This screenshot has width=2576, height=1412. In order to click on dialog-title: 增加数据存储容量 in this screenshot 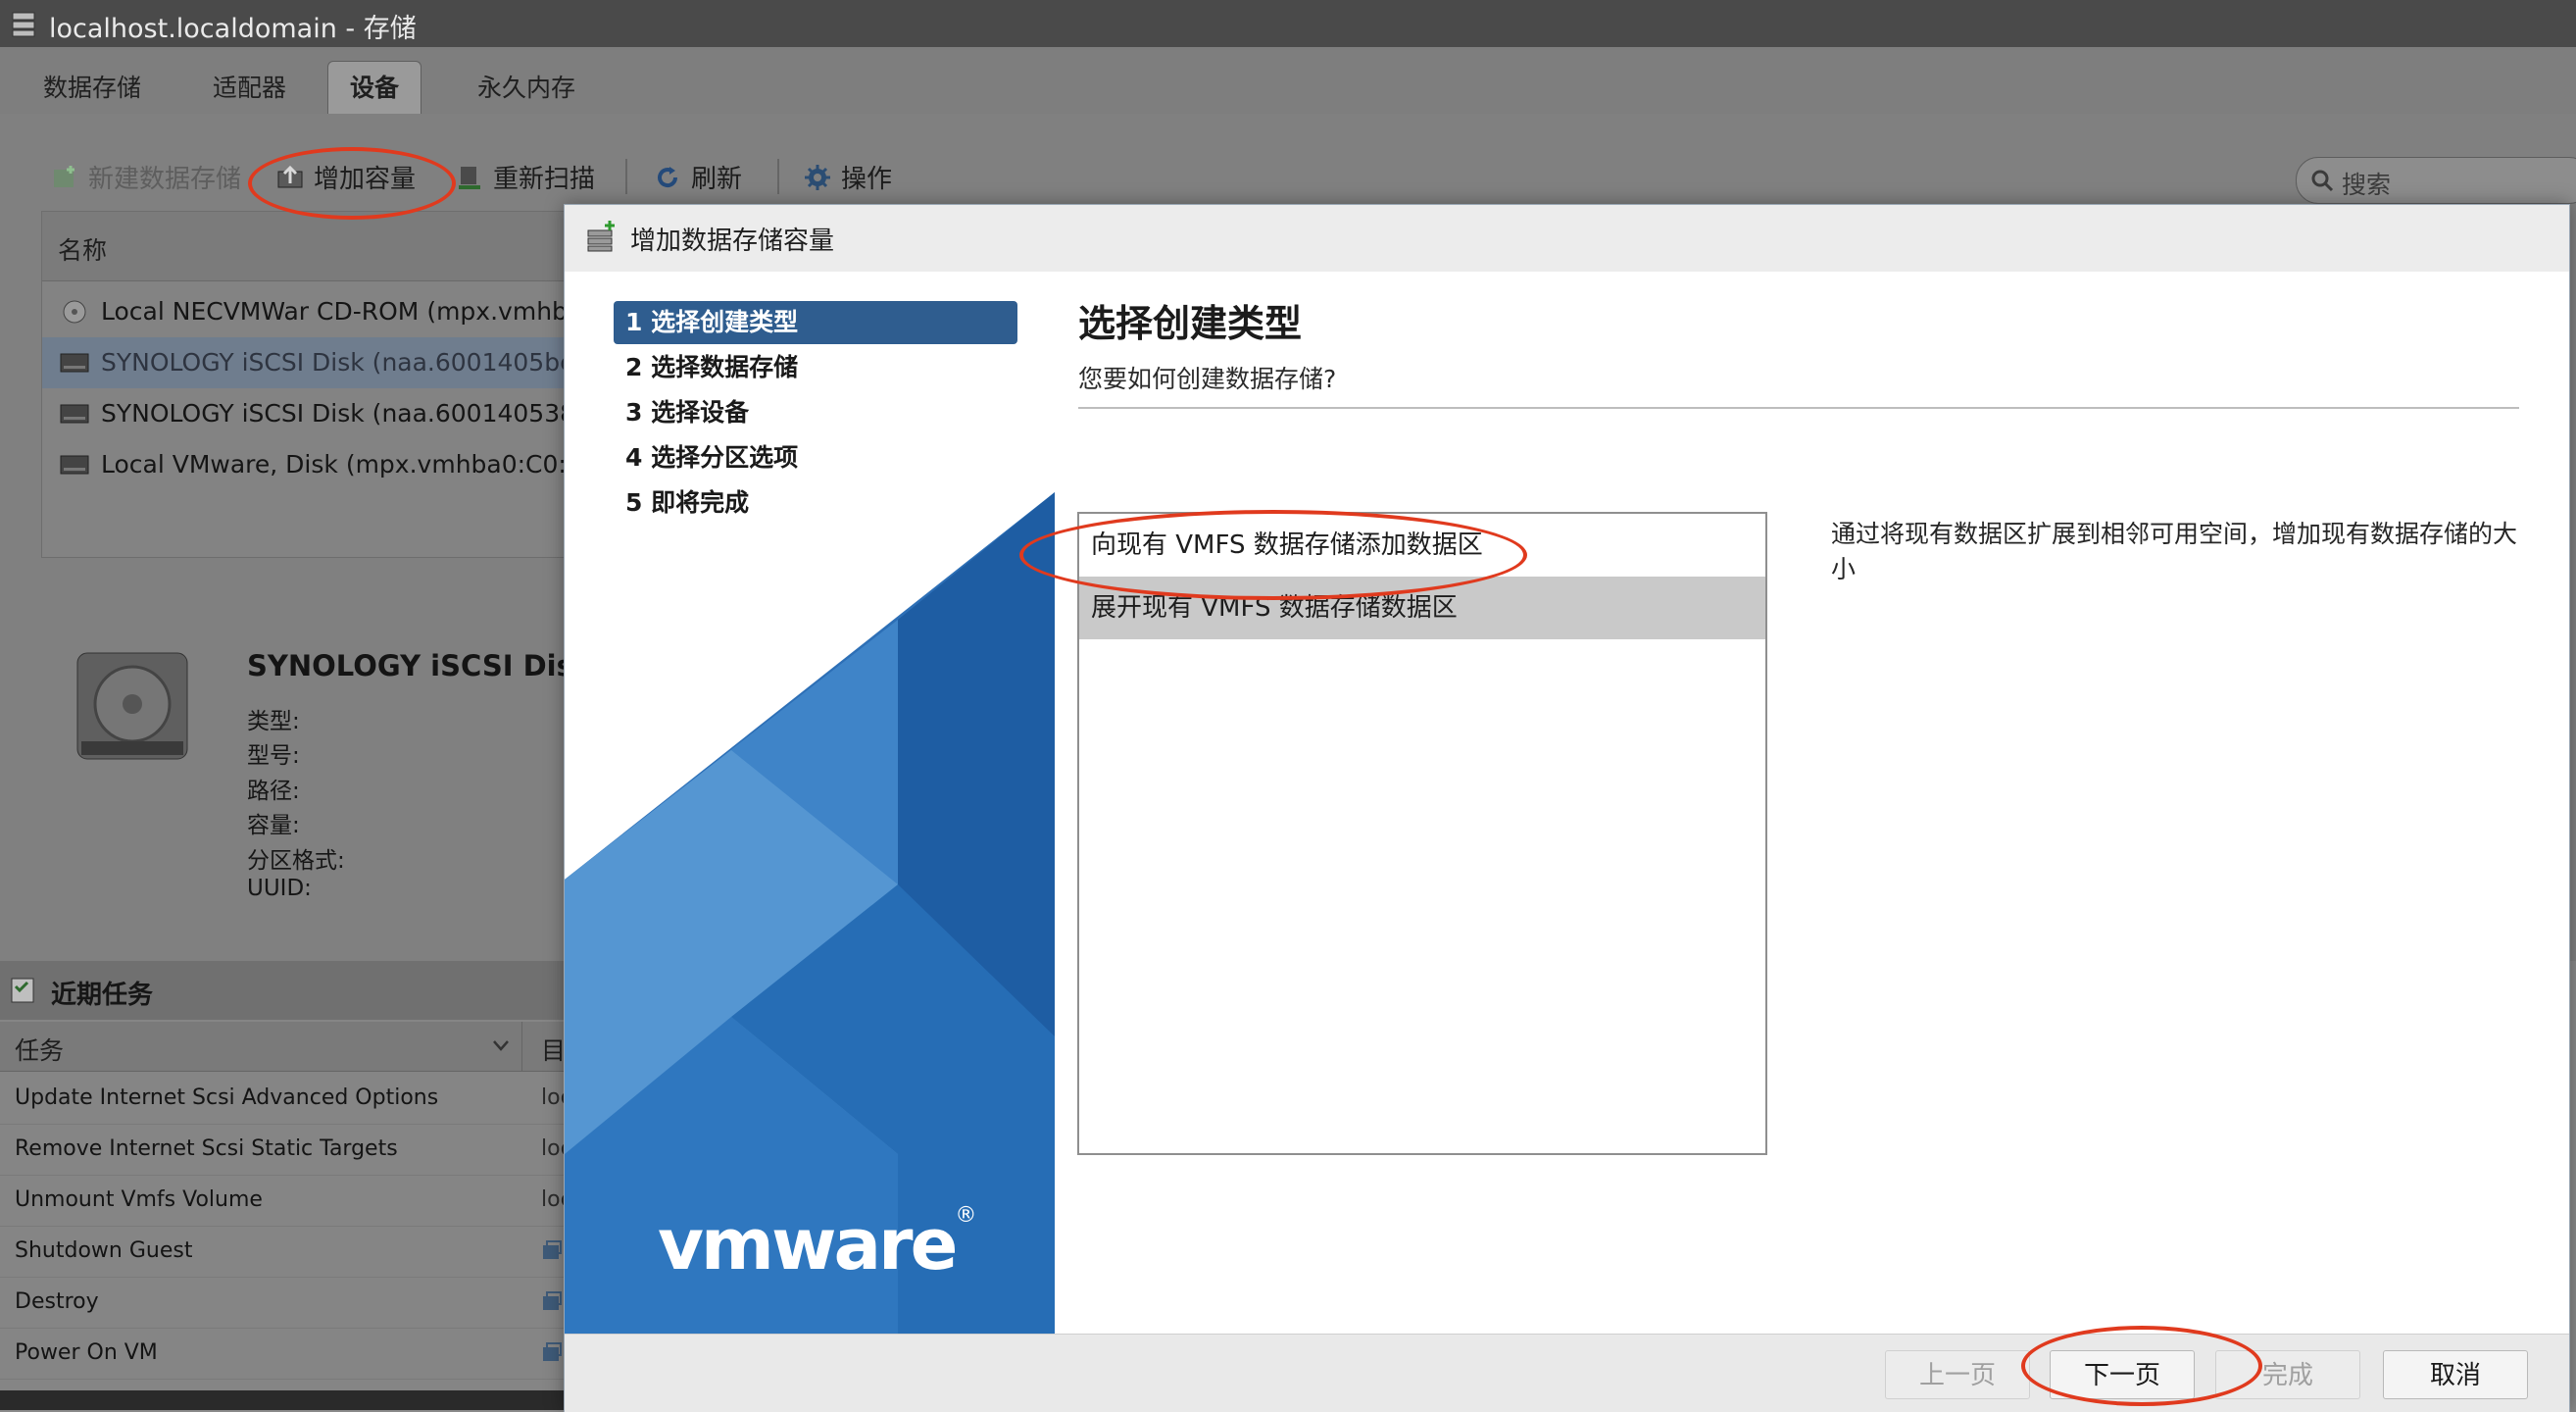, I will do `click(732, 241)`.